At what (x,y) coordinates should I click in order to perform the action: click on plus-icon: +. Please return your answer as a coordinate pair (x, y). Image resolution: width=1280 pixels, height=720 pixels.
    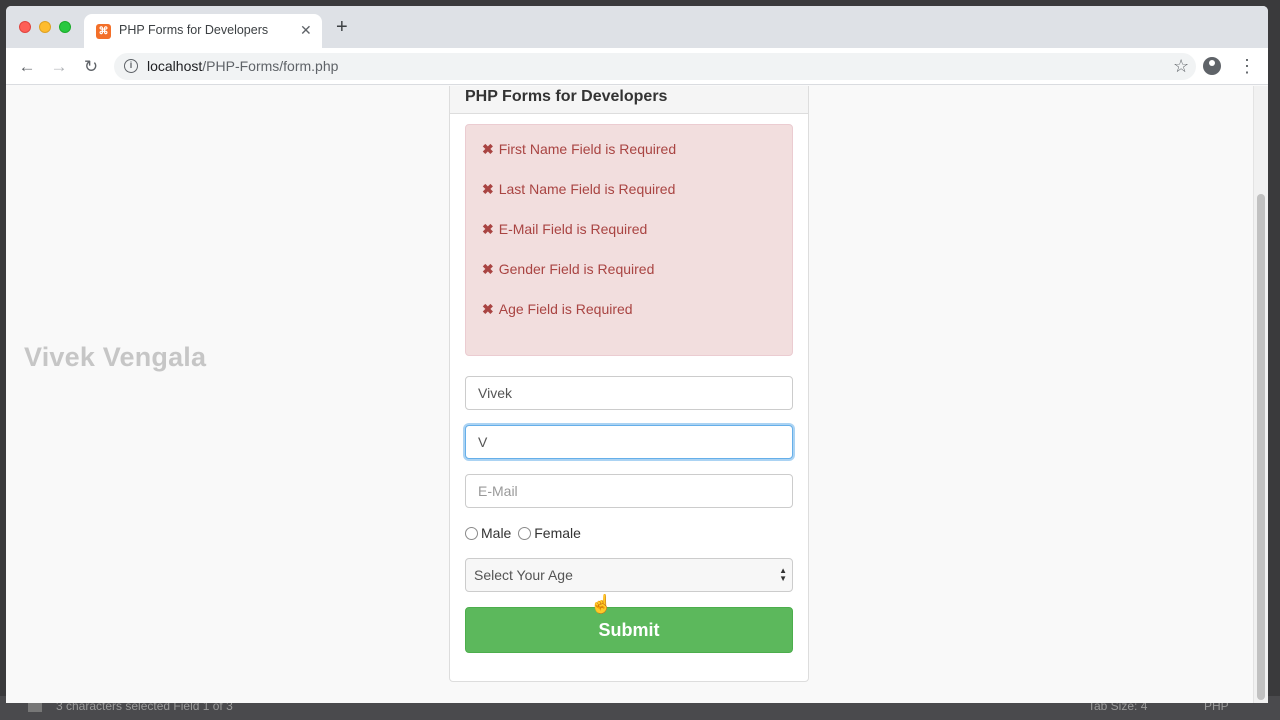
    Looking at the image, I should click on (342, 27).